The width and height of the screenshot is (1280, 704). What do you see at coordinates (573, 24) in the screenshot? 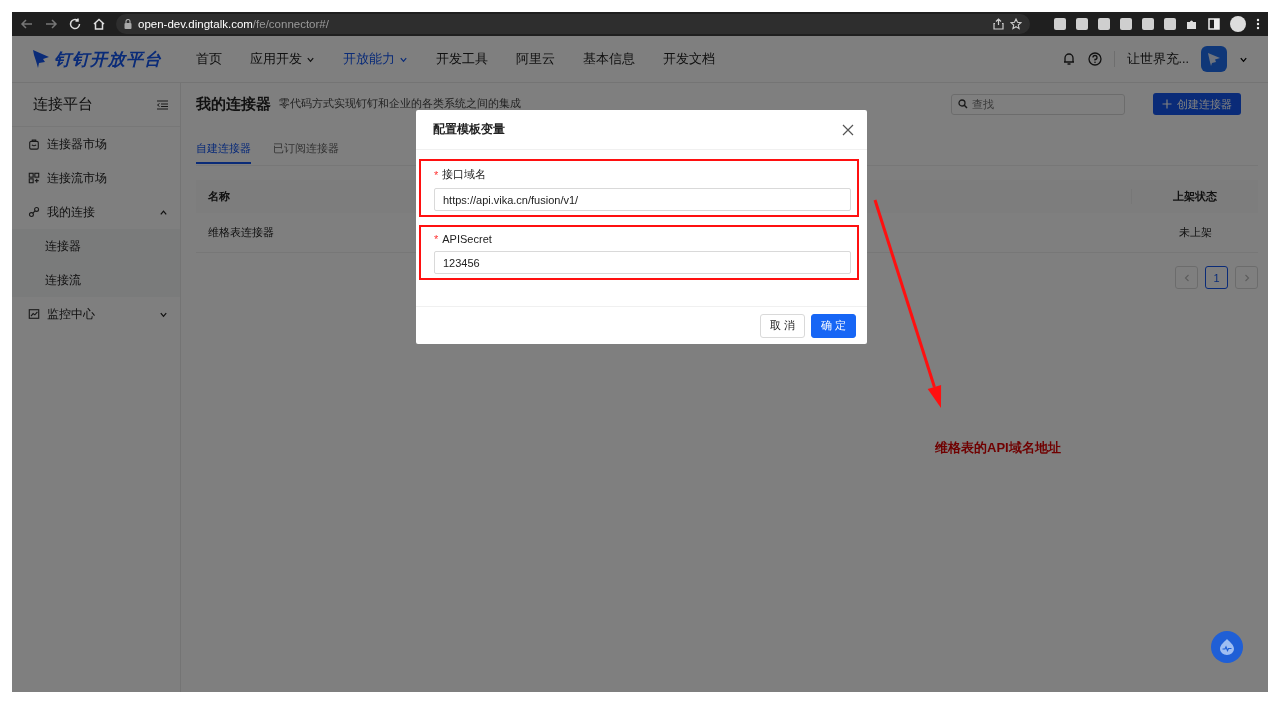
I see `address-bar: open-dev.dingtalk.com/fe/connector#/` at bounding box center [573, 24].